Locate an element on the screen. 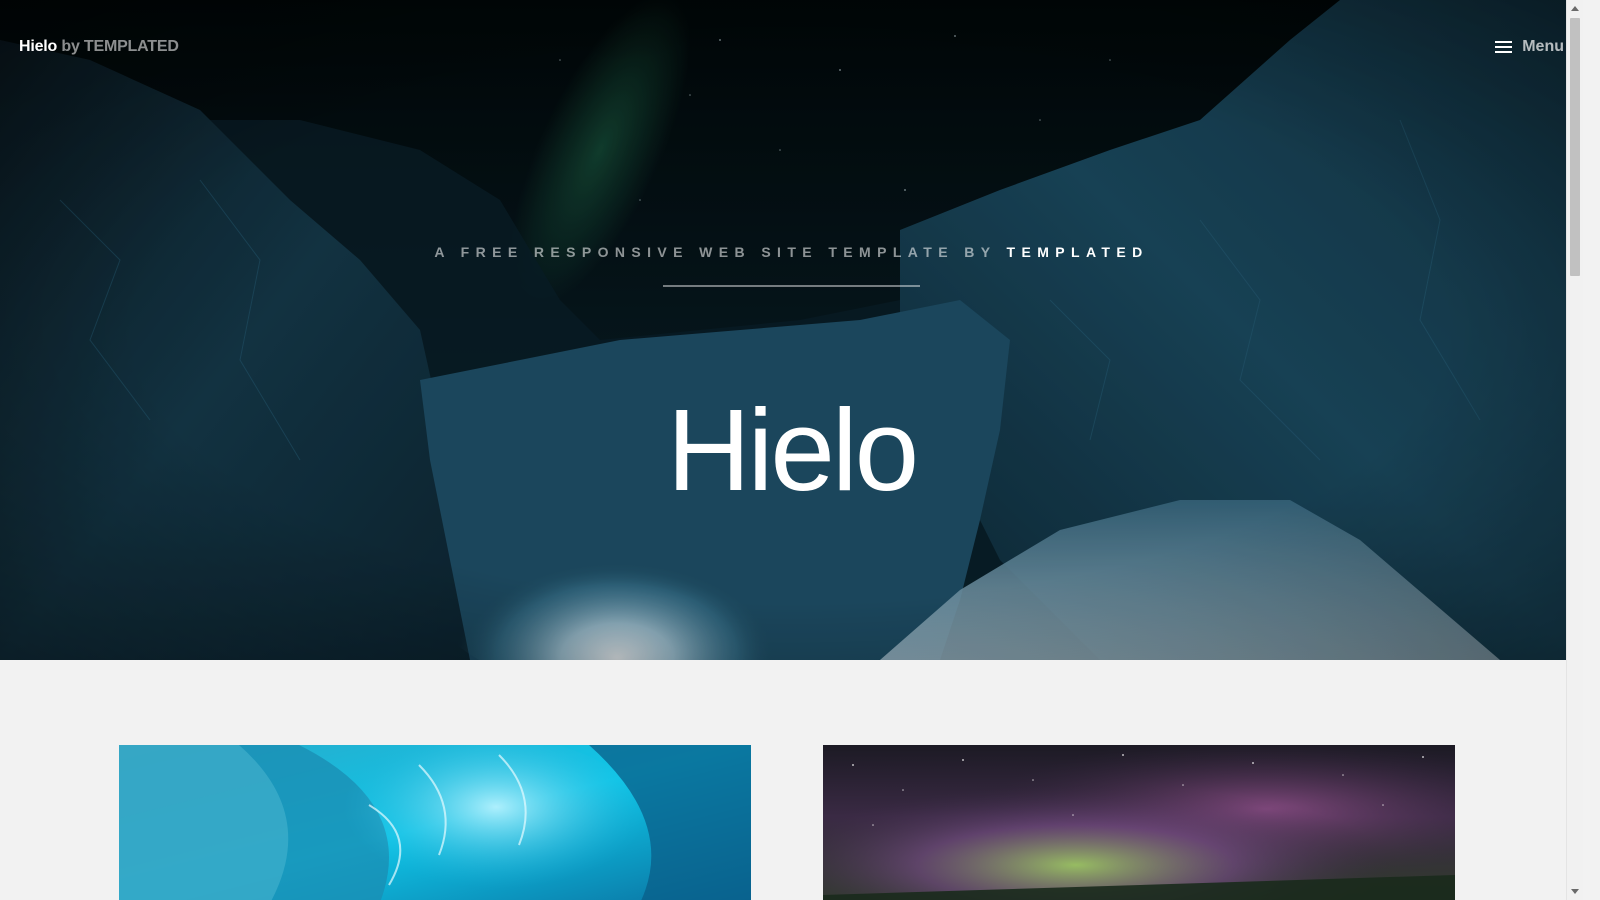  tagline-text: A free responsive web site template by is located at coordinates (715, 252).